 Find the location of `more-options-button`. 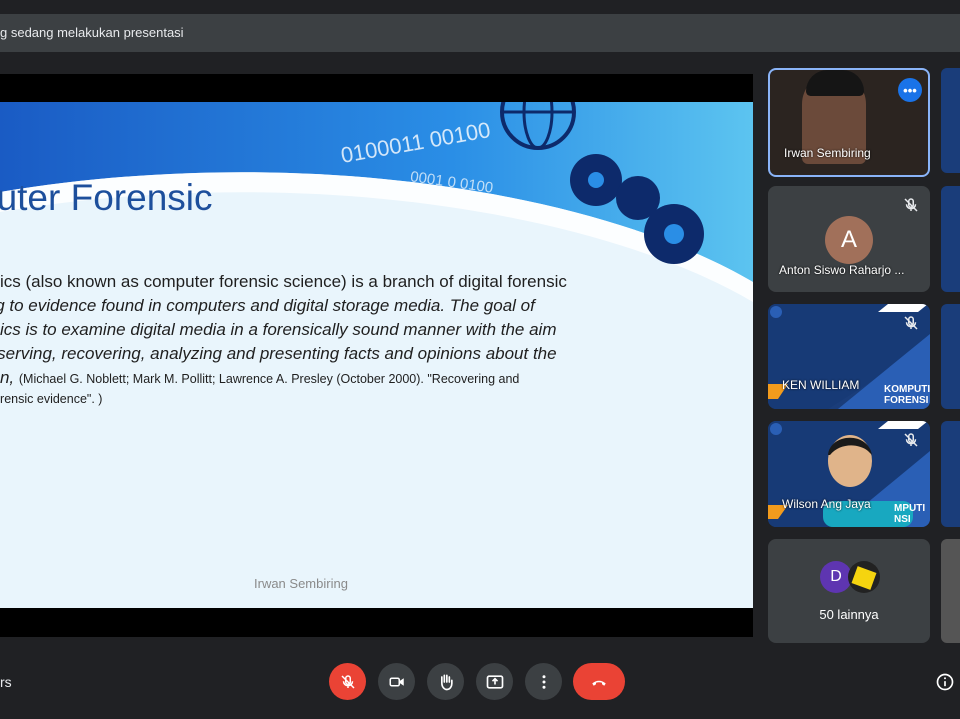

more-options-button is located at coordinates (543, 681).